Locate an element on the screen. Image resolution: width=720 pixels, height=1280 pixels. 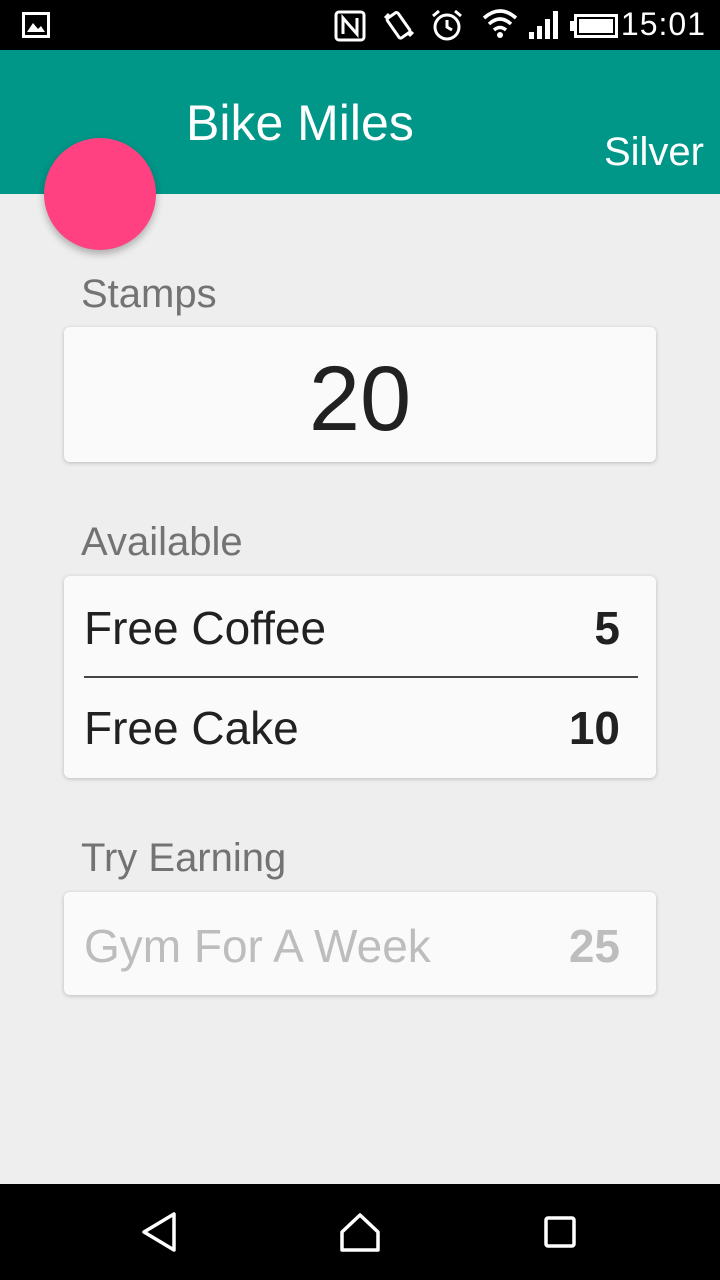
reward-row-gym-for-a-week: Gym For A Week 25 is located at coordinates (352, 944).